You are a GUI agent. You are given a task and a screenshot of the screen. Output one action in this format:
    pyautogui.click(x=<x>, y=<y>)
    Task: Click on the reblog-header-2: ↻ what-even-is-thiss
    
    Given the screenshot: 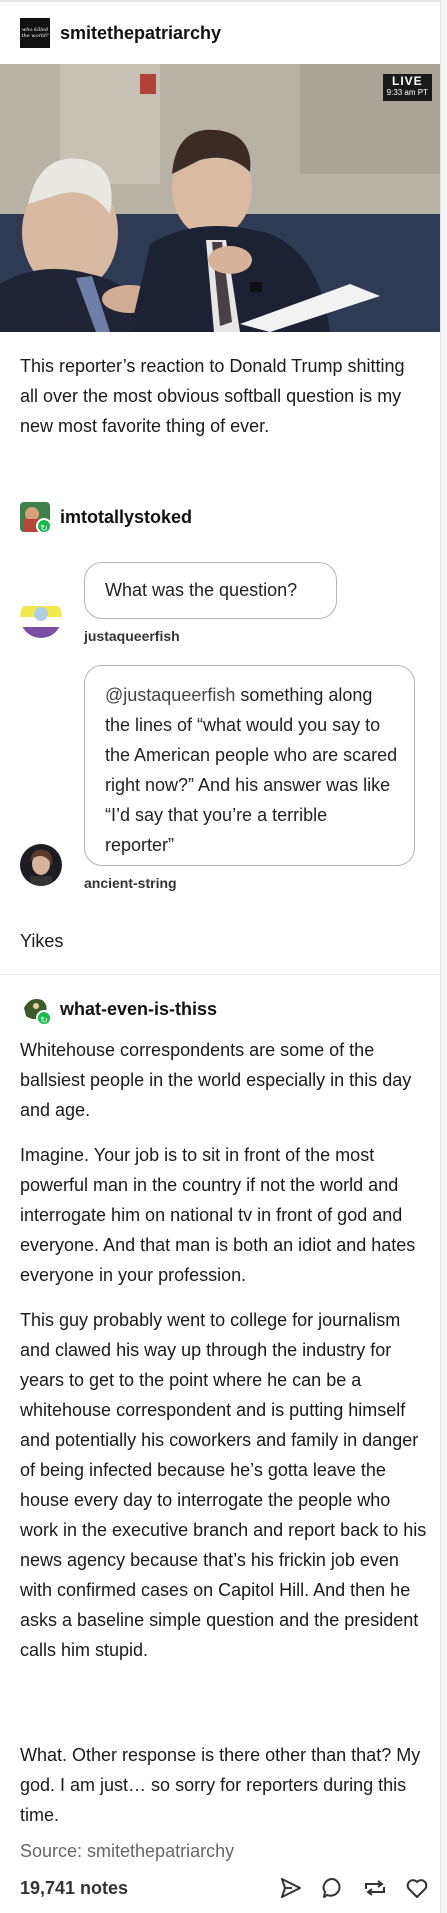 What is the action you would take?
    pyautogui.click(x=118, y=1009)
    